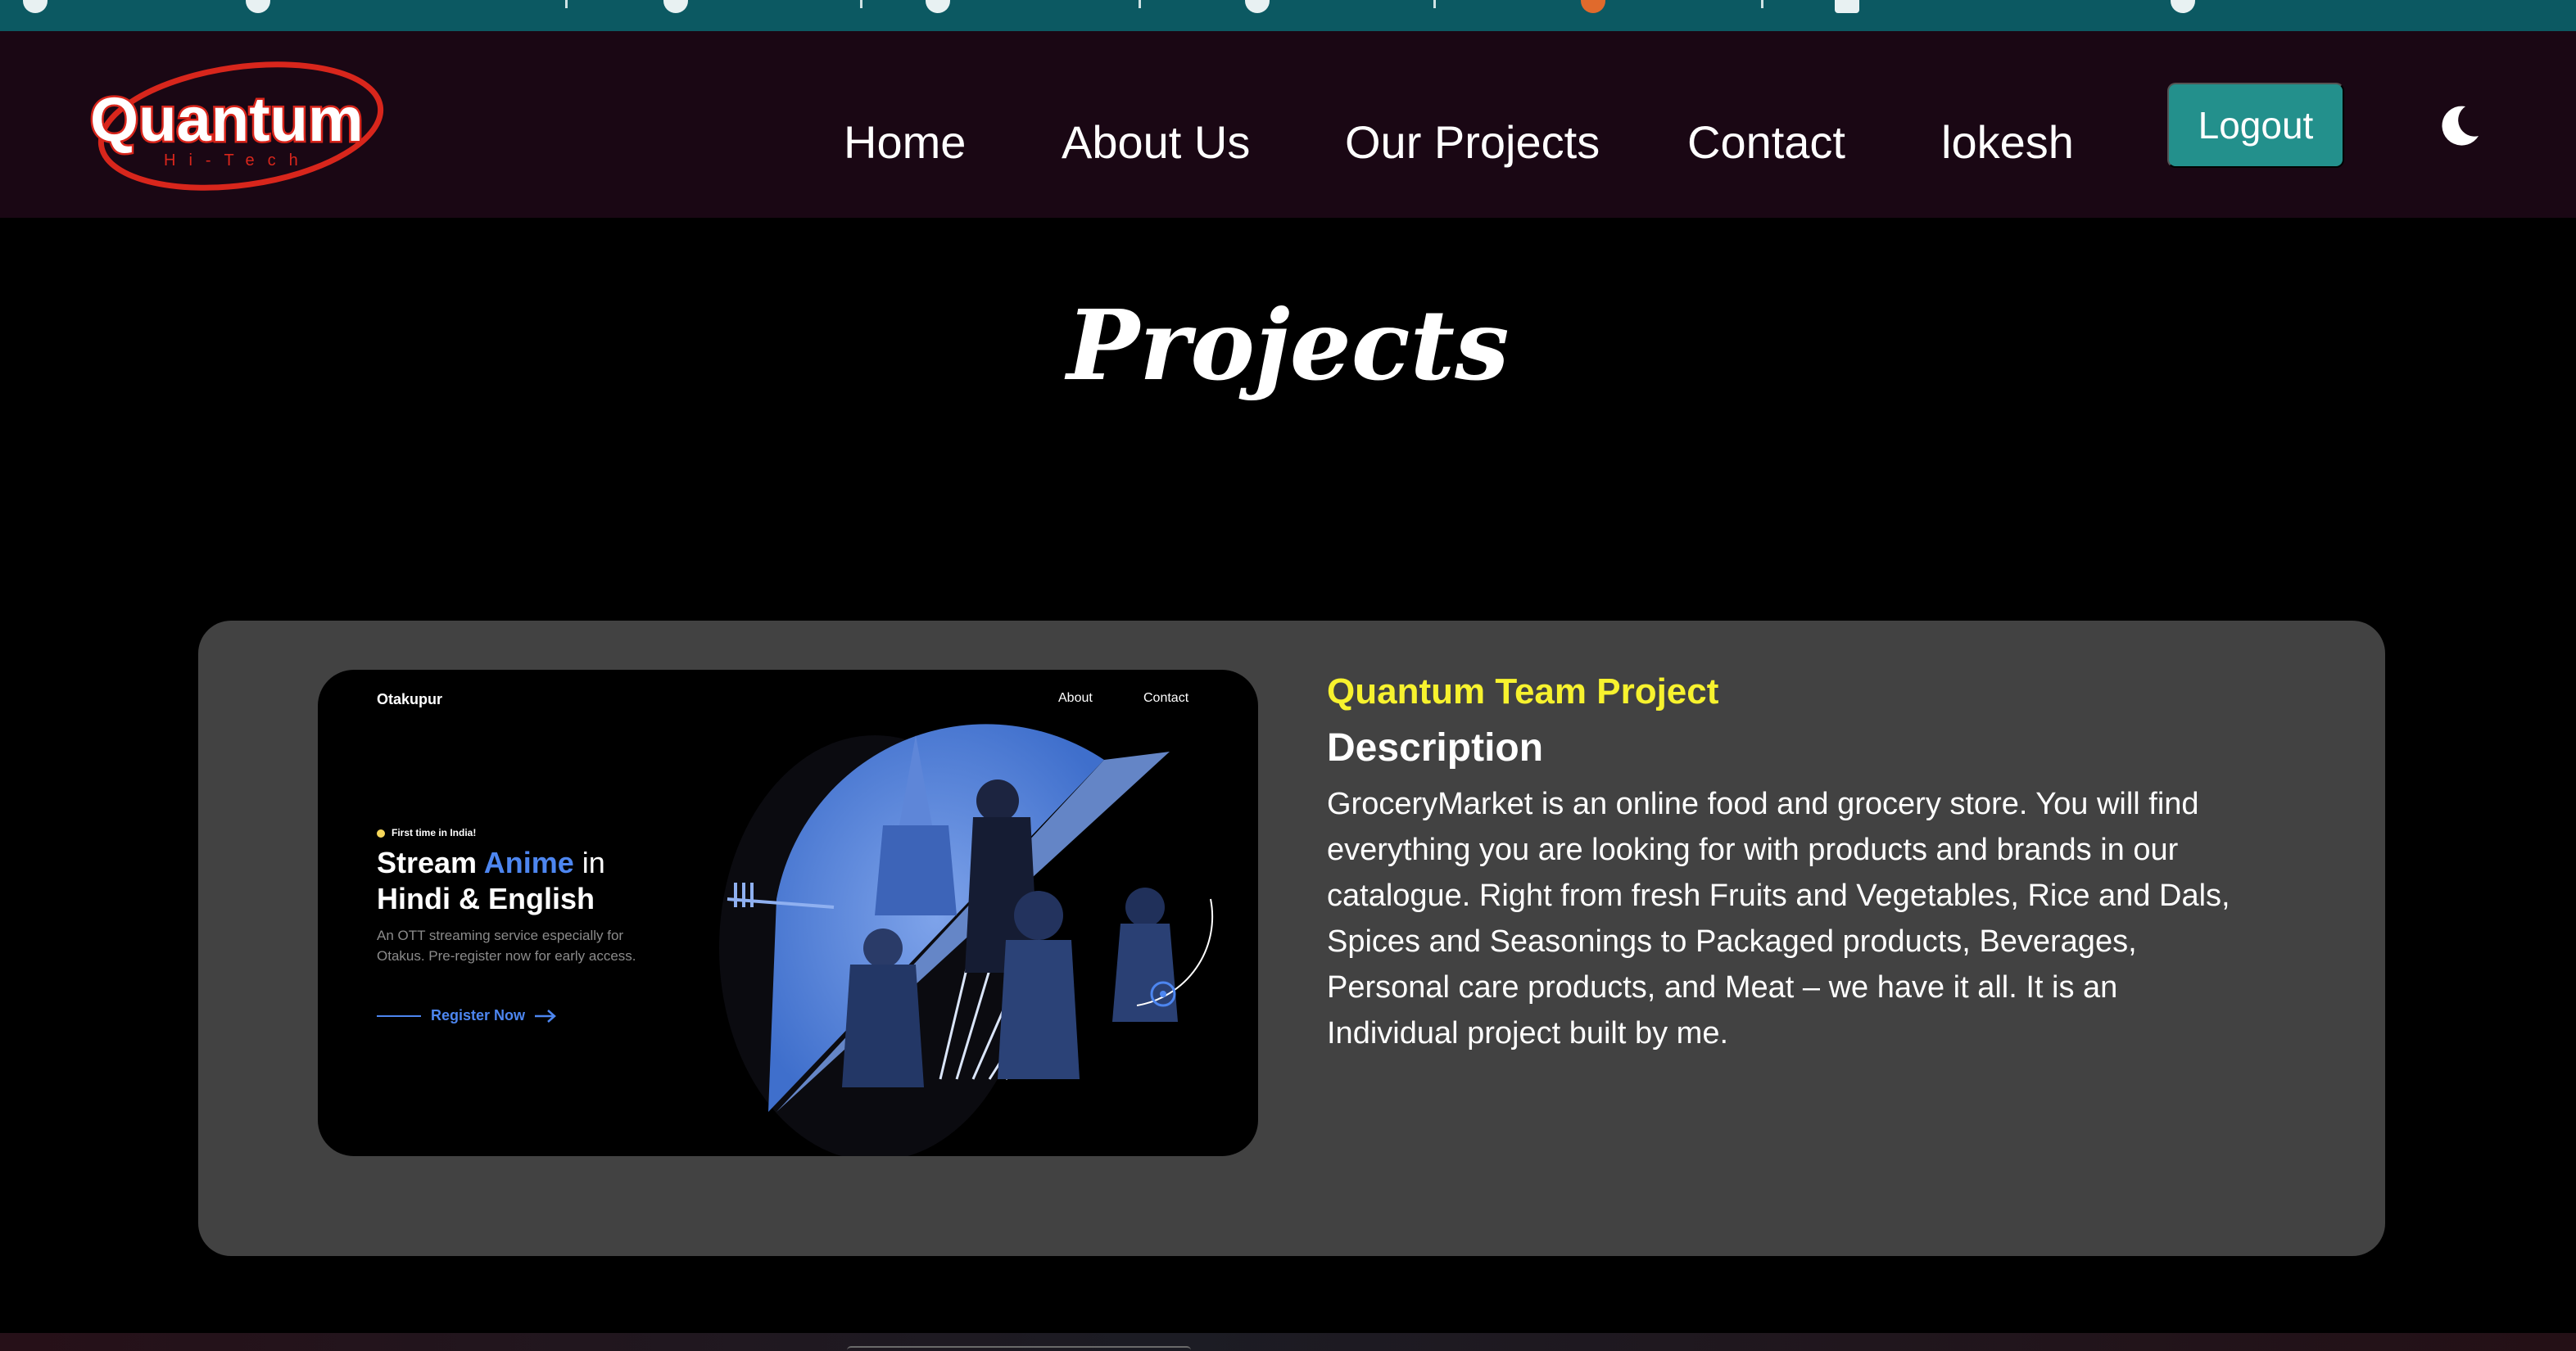 The width and height of the screenshot is (2576, 1351). I want to click on nav-link-about-us: About Us, so click(1156, 143).